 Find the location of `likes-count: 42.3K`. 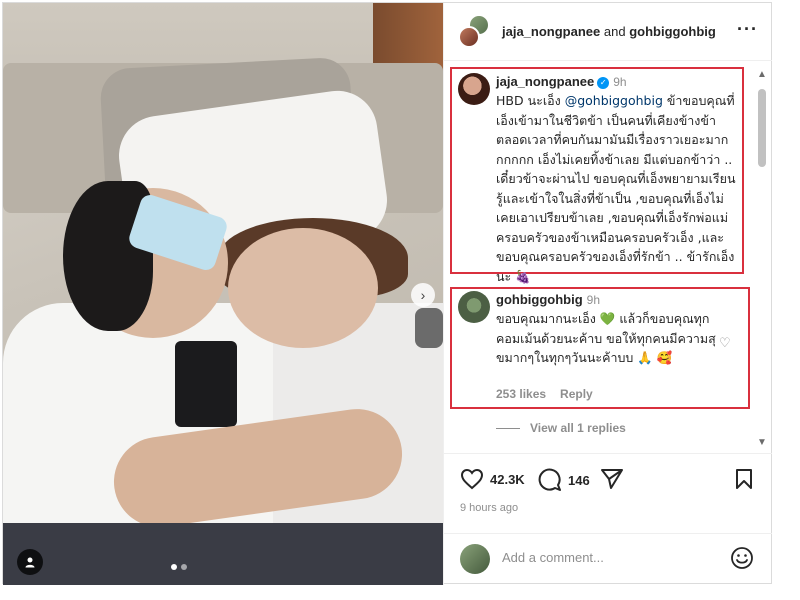

likes-count: 42.3K is located at coordinates (507, 479).